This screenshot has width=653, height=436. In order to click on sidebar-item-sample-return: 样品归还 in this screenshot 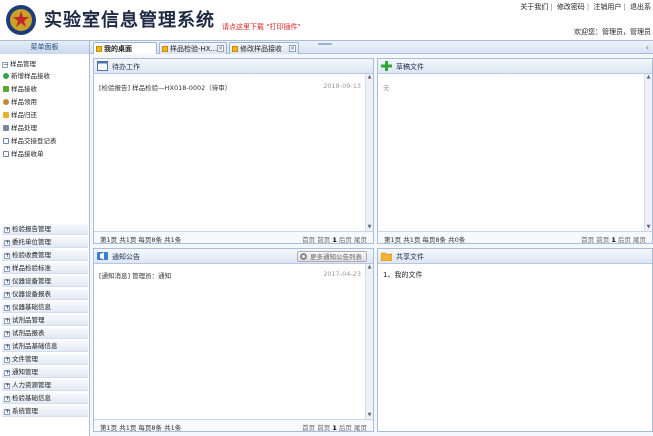, I will do `click(20, 115)`.